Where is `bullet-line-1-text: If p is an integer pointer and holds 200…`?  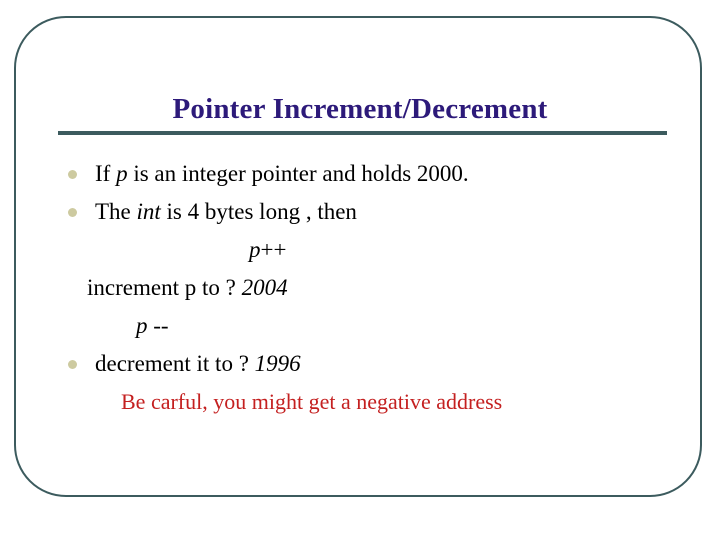
bullet-line-1-text: If p is an integer pointer and holds 200… is located at coordinates (282, 173).